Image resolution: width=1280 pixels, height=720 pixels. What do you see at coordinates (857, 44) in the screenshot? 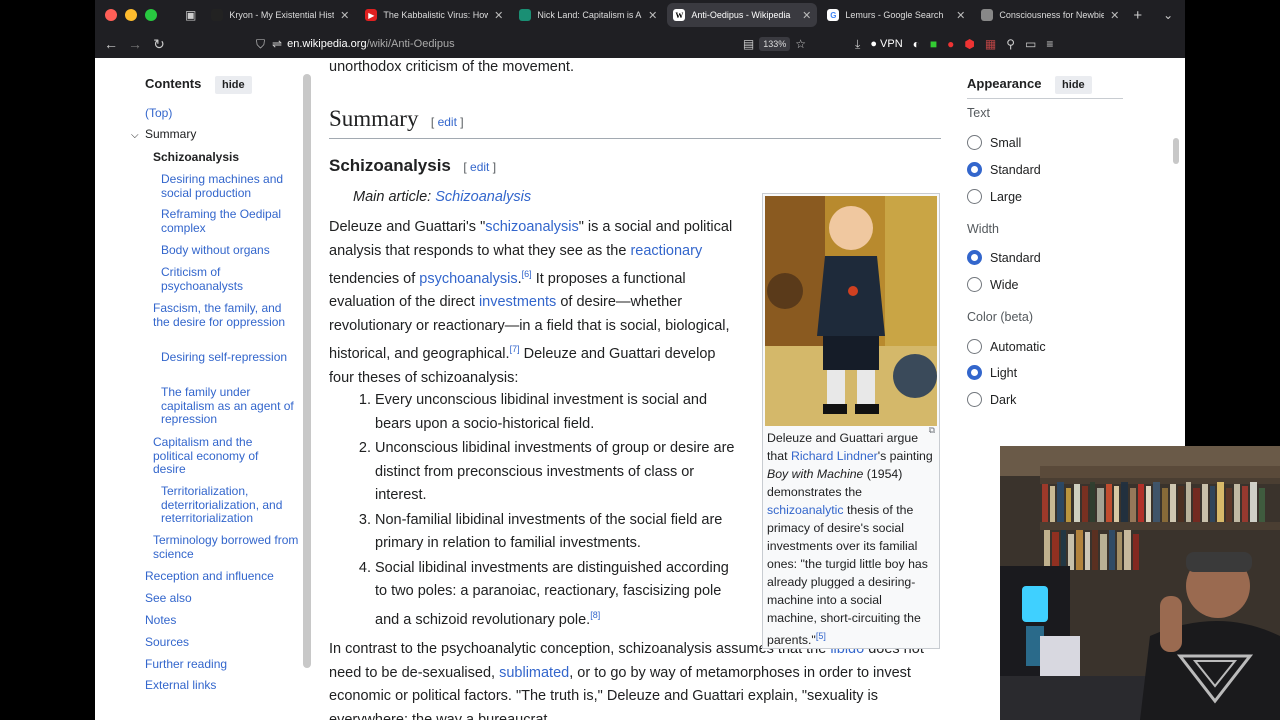
I see `download-icon: ⤓` at bounding box center [857, 44].